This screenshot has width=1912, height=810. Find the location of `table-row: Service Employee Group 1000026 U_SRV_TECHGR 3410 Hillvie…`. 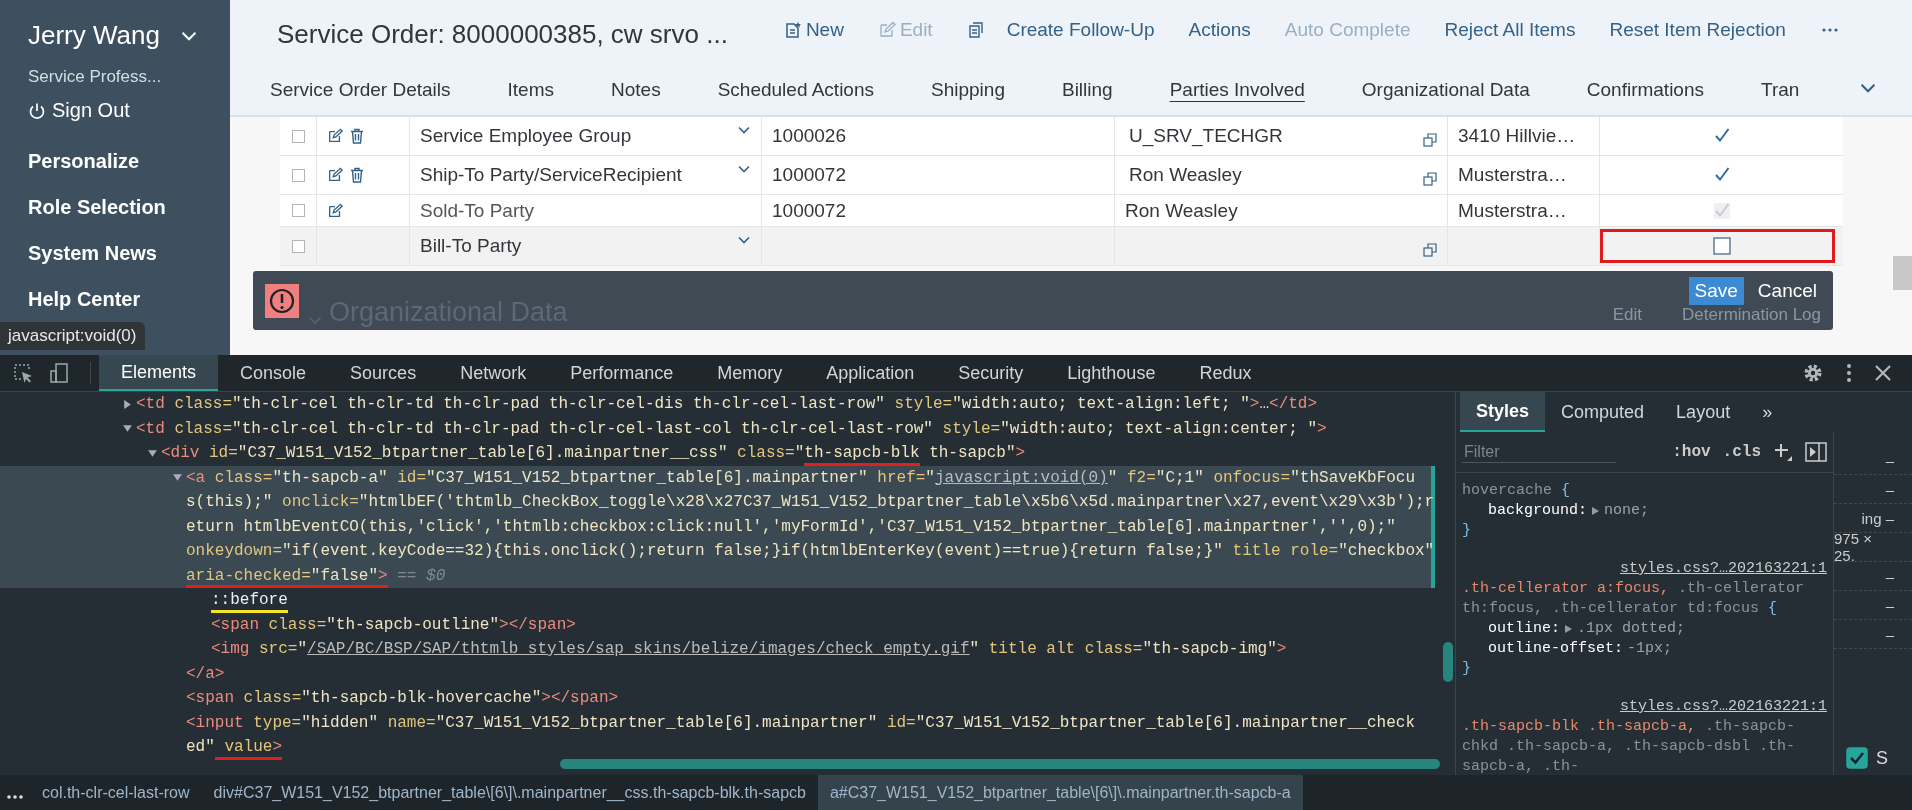

table-row: Service Employee Group 1000026 U_SRV_TECHGR 3410 Hillvie… is located at coordinates (1061, 136).